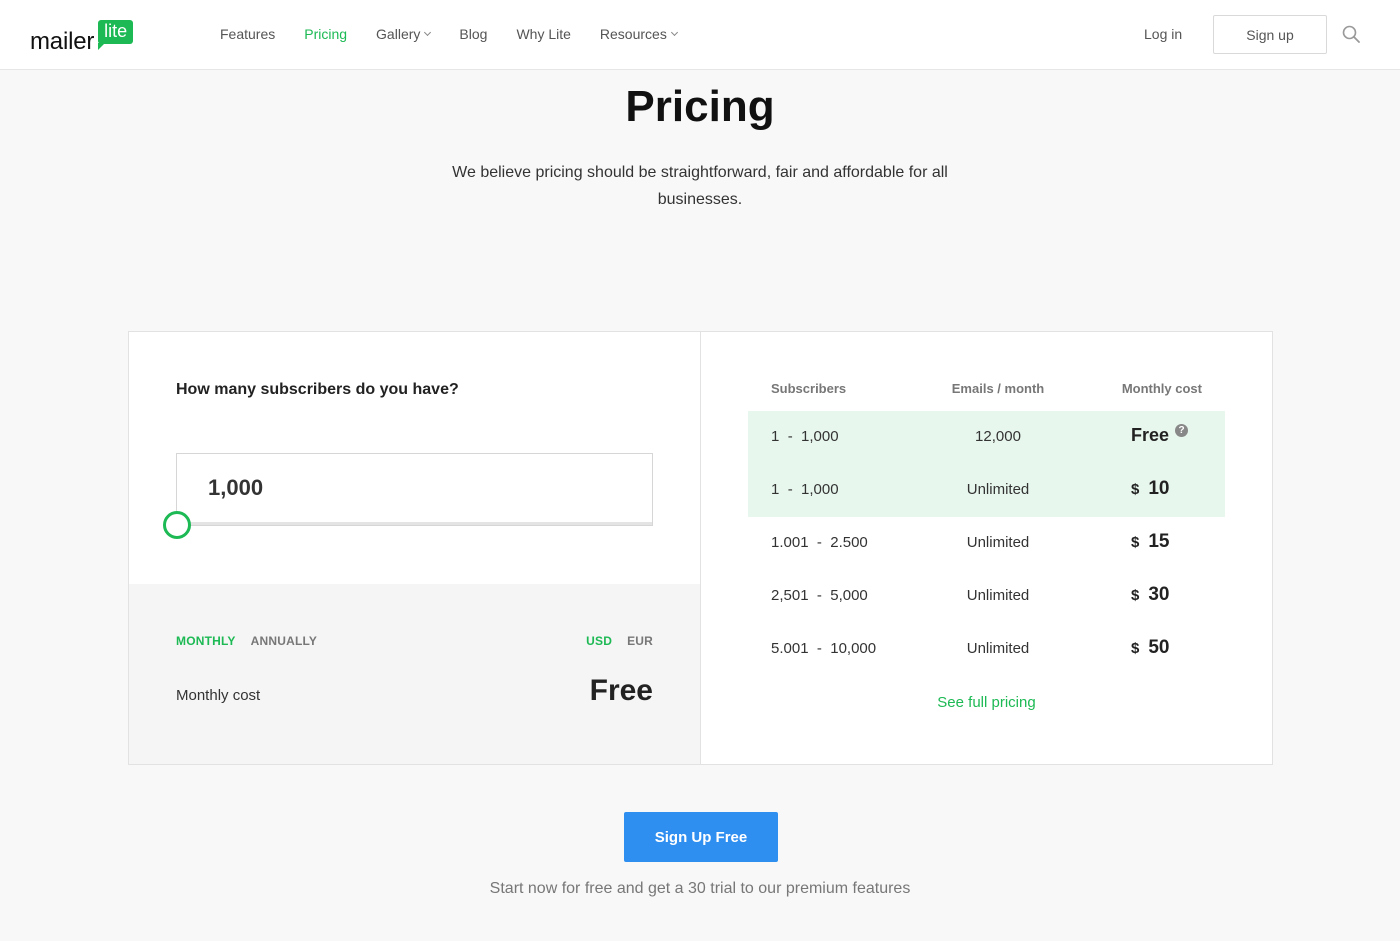 The image size is (1400, 941). Describe the element at coordinates (986, 702) in the screenshot. I see `see-full-pricing-link: See full pricing` at that location.